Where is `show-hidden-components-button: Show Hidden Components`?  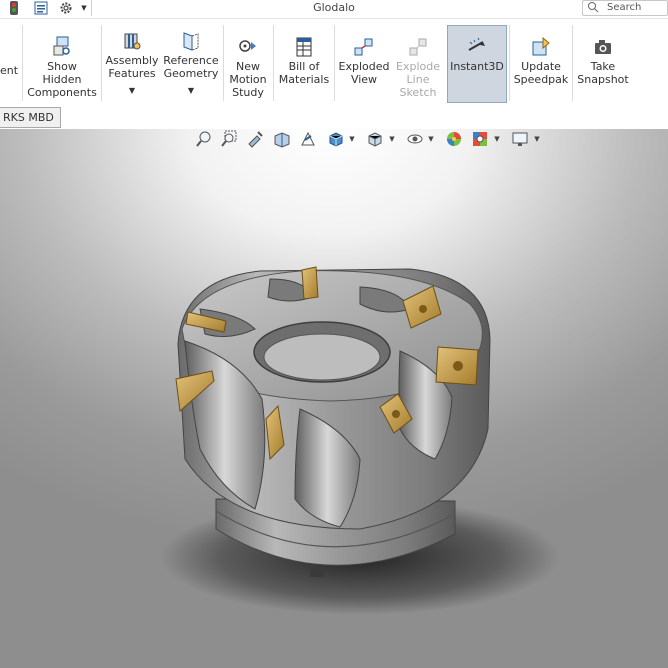 show-hidden-components-button: Show Hidden Components is located at coordinates (62, 60).